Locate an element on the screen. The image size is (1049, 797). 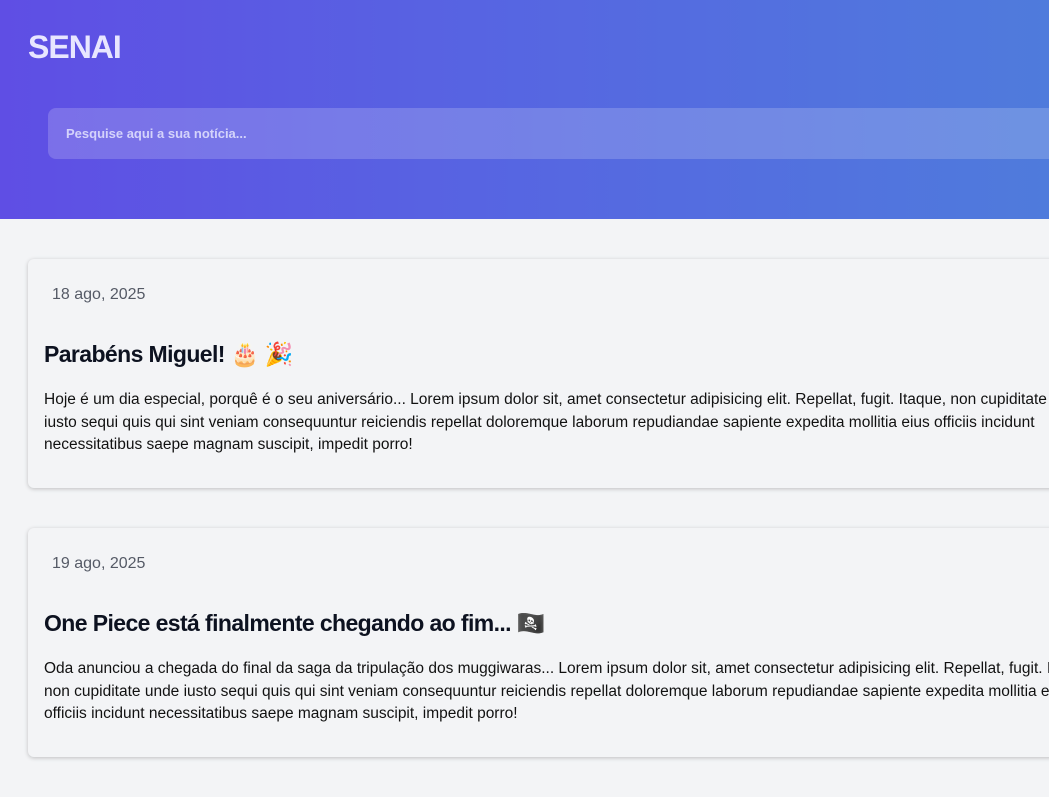
news-date: 19 ago, 2025 is located at coordinates (99, 563).